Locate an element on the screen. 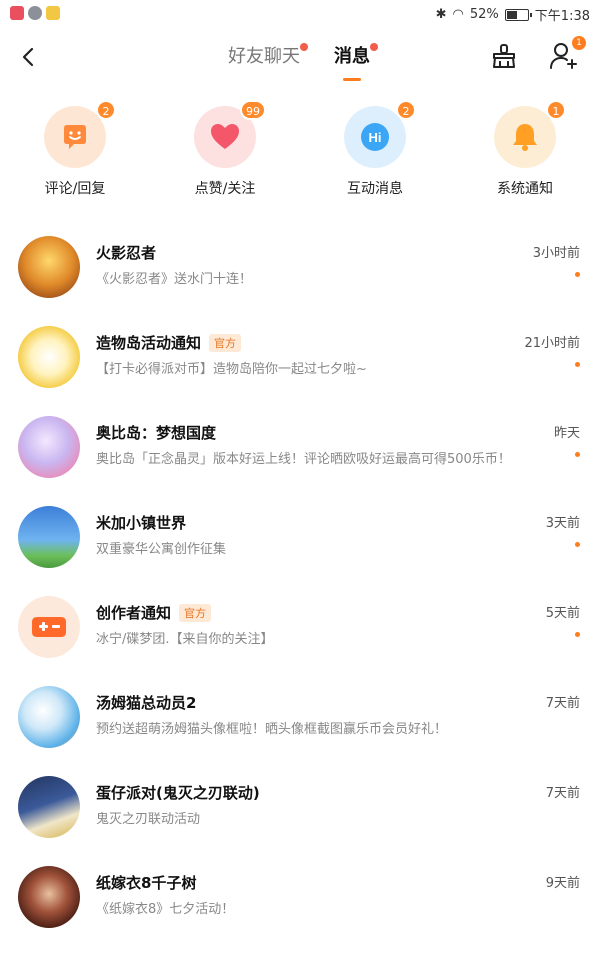 The image size is (600, 960). category-label: 评论/回复 is located at coordinates (75, 189).